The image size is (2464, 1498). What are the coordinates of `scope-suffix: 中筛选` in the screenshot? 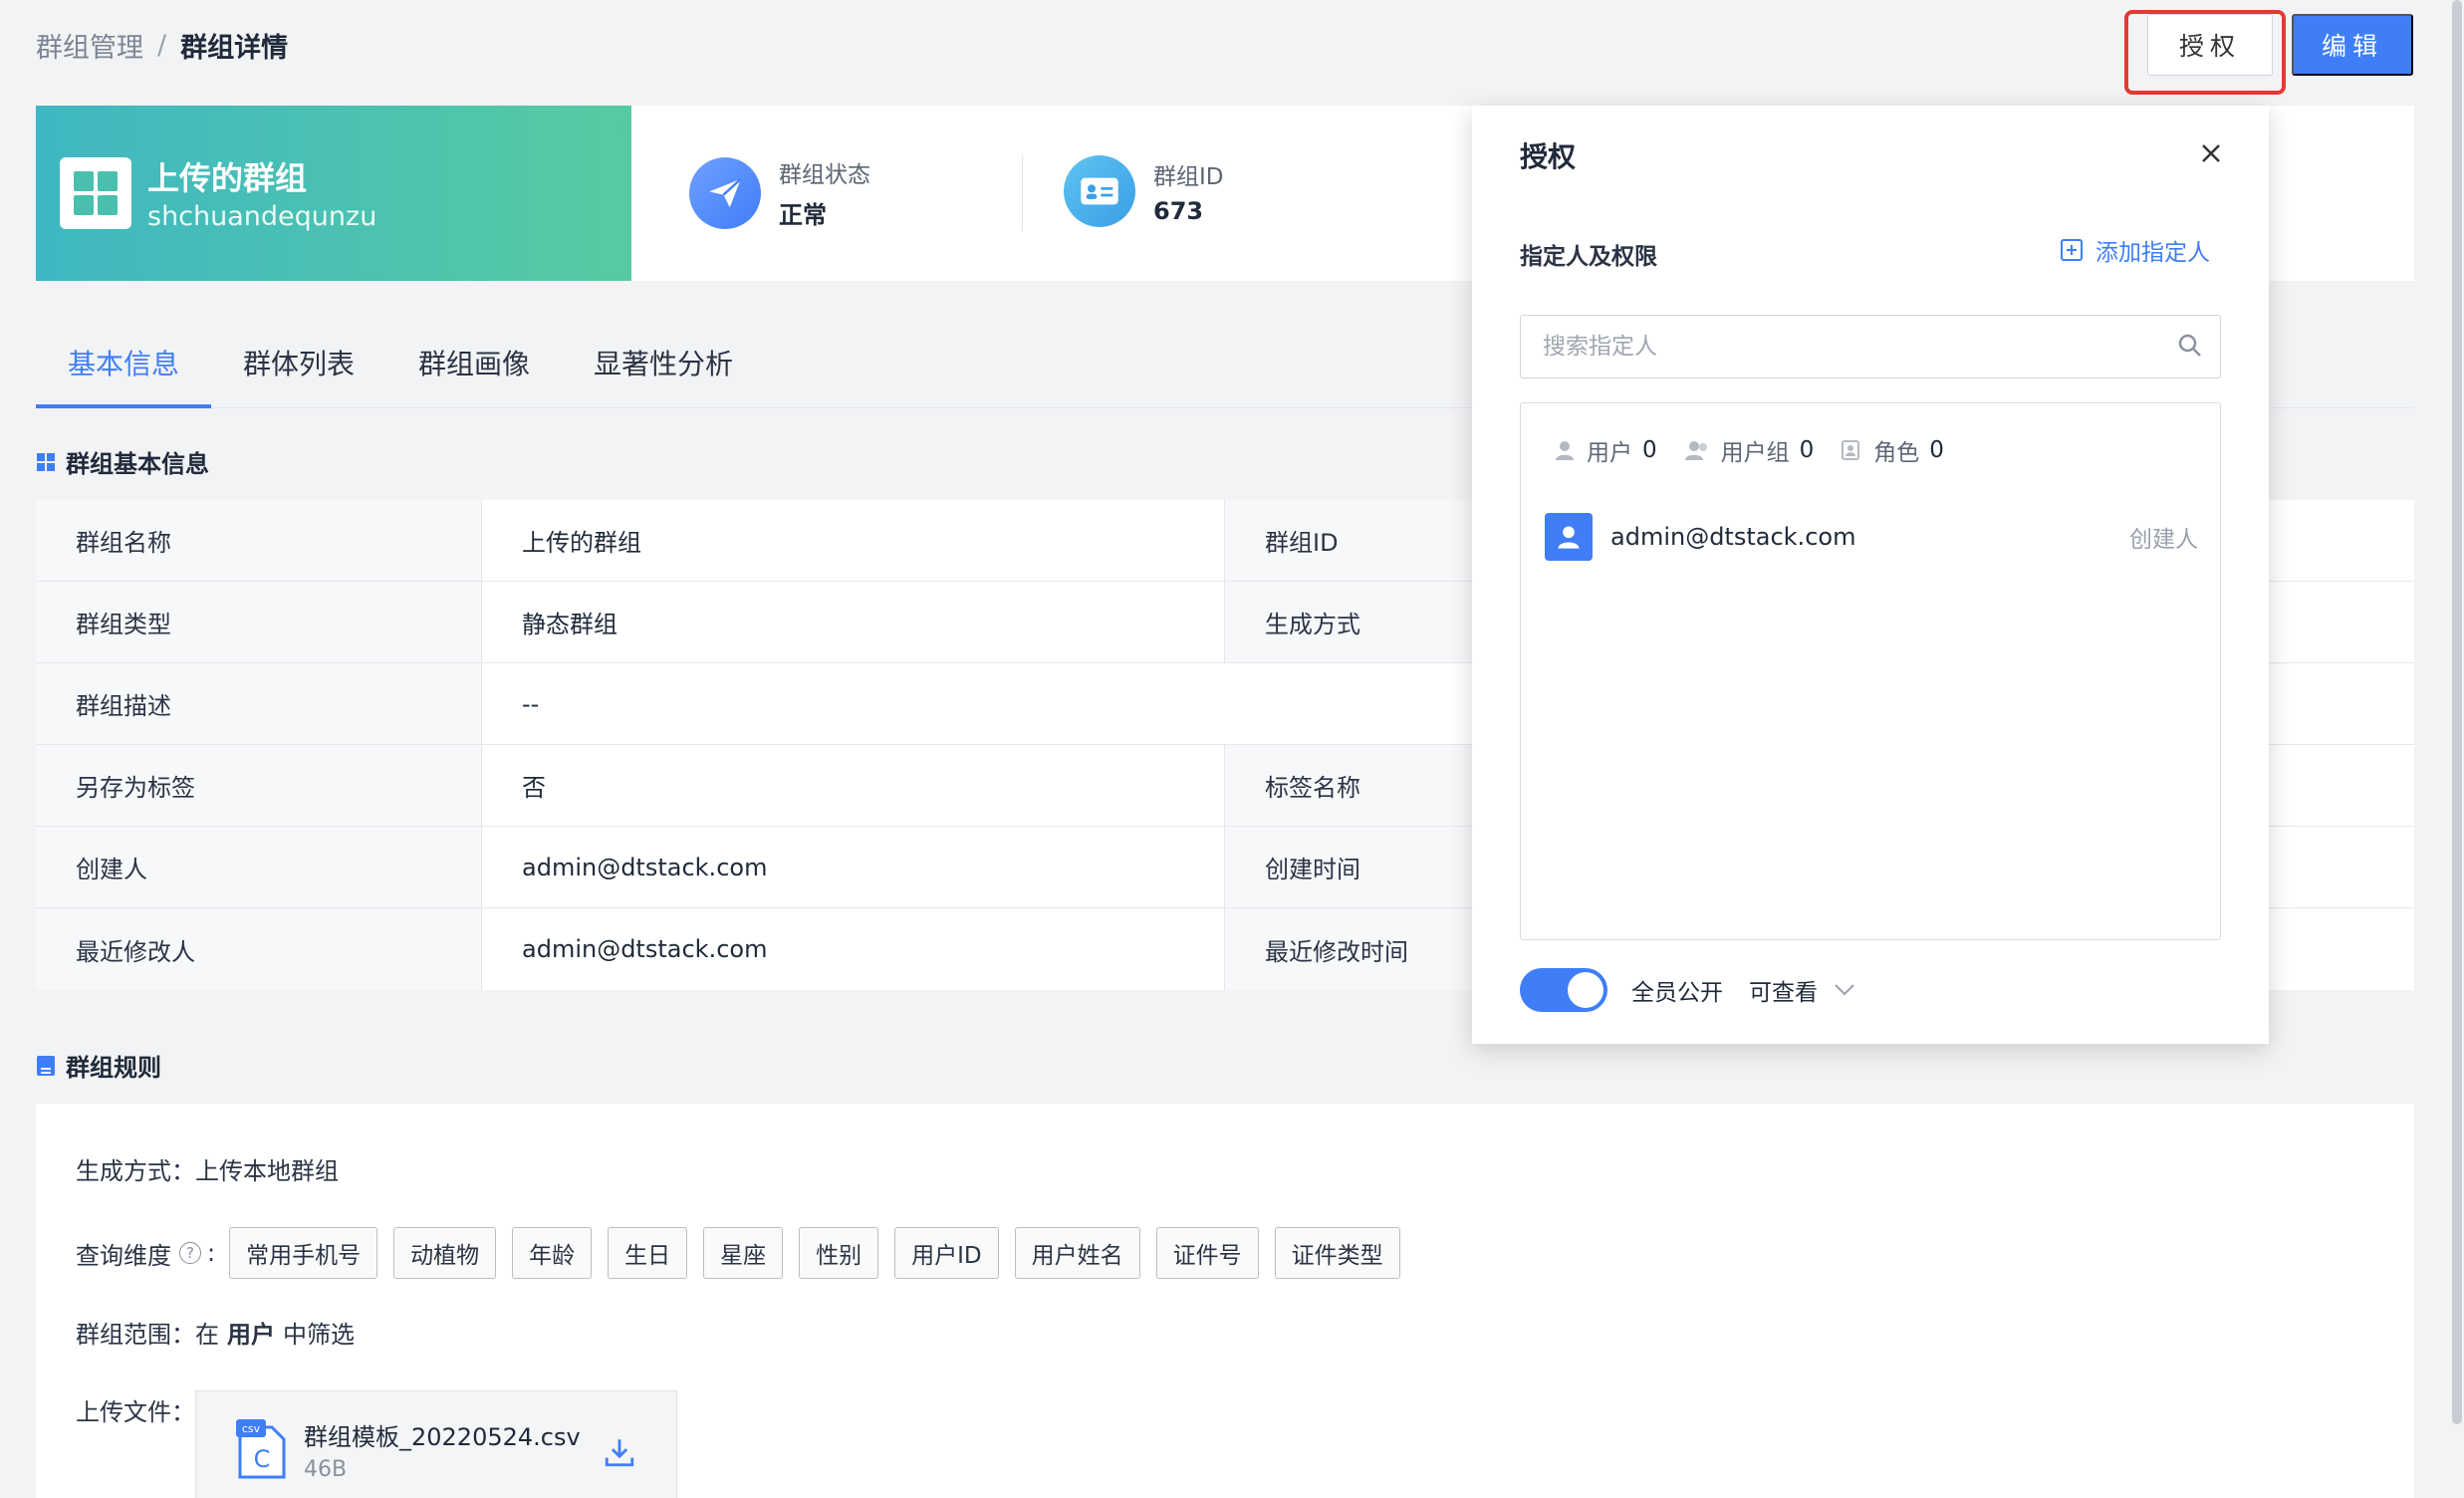 It's located at (319, 1335).